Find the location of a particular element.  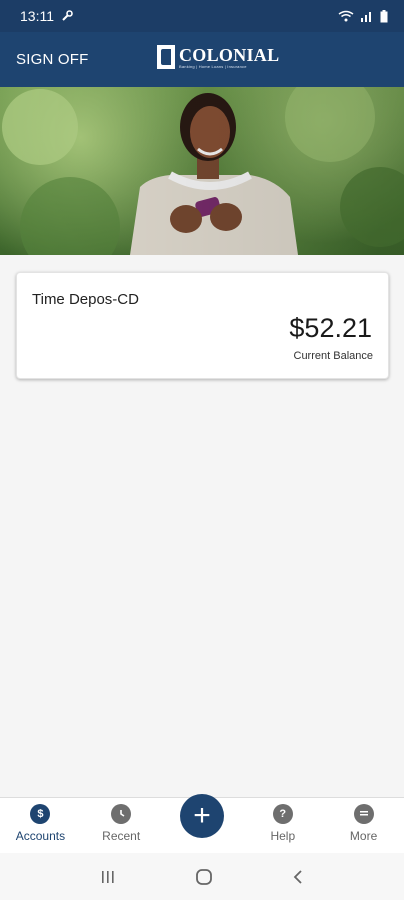

back-icon is located at coordinates (298, 877).